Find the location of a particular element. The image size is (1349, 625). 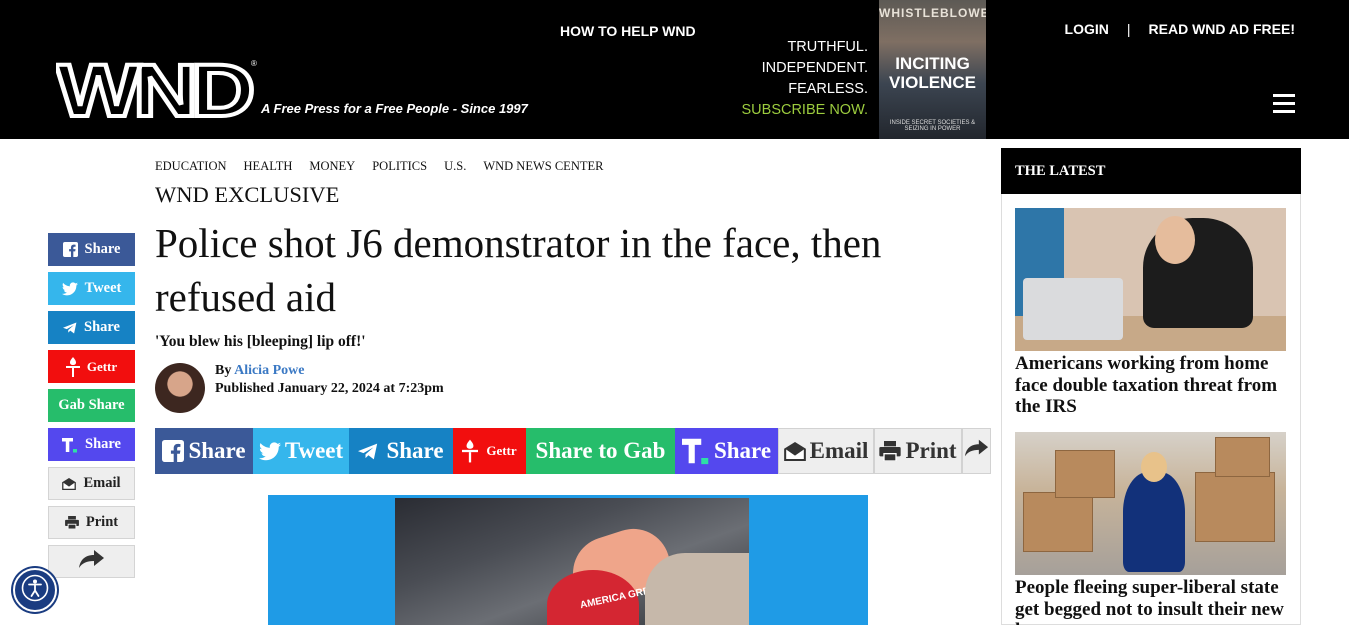

print-button: Print is located at coordinates (918, 451).